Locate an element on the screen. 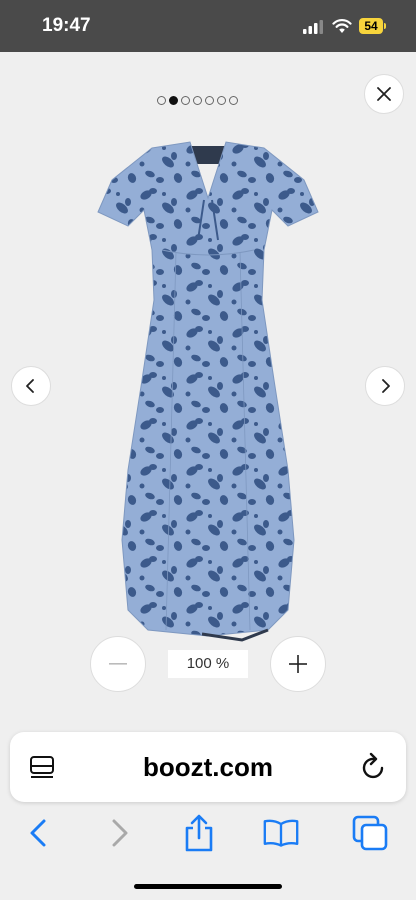 The width and height of the screenshot is (416, 900). battery-indicator: 54 is located at coordinates (371, 26).